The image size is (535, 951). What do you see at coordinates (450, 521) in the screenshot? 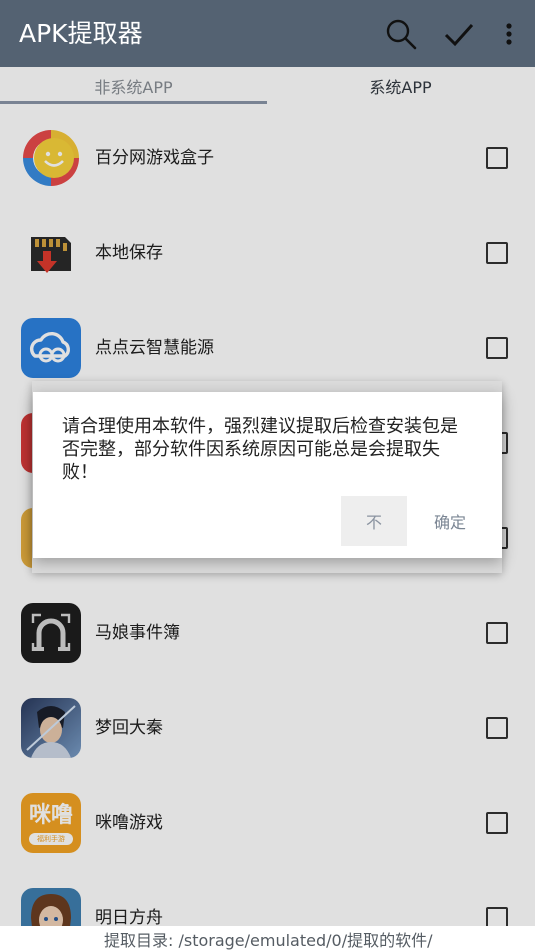
I see `dialog-confirm-button: 确定` at bounding box center [450, 521].